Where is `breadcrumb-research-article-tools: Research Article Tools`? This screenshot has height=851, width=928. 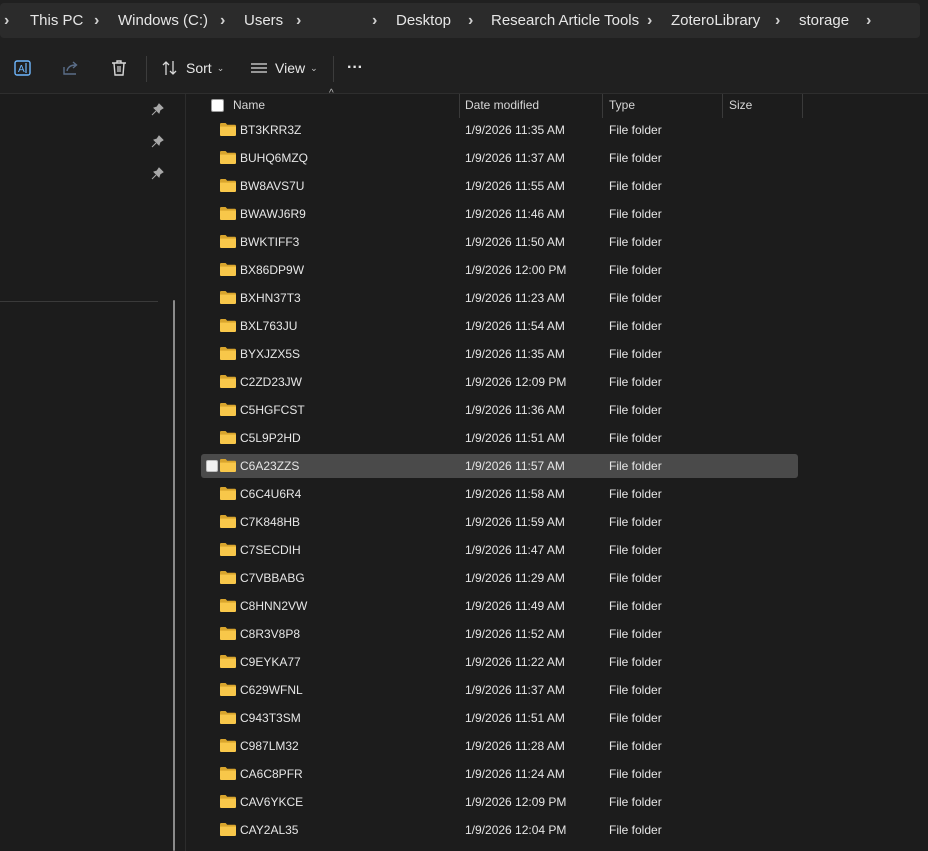
breadcrumb-research-article-tools: Research Article Tools is located at coordinates (565, 20).